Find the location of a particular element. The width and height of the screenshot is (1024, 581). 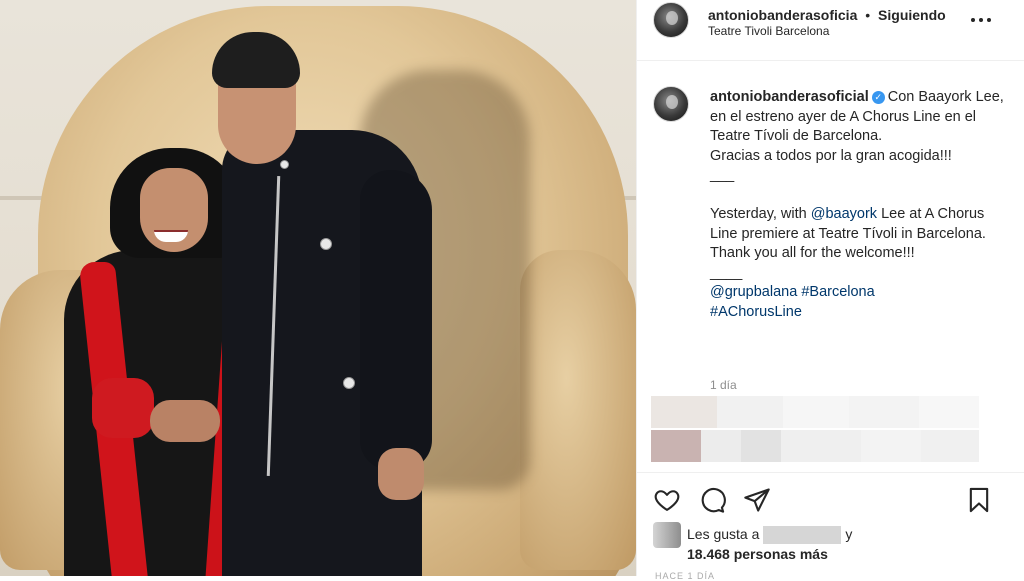

mention-grupbalana: @grupbalana is located at coordinates (753, 292).